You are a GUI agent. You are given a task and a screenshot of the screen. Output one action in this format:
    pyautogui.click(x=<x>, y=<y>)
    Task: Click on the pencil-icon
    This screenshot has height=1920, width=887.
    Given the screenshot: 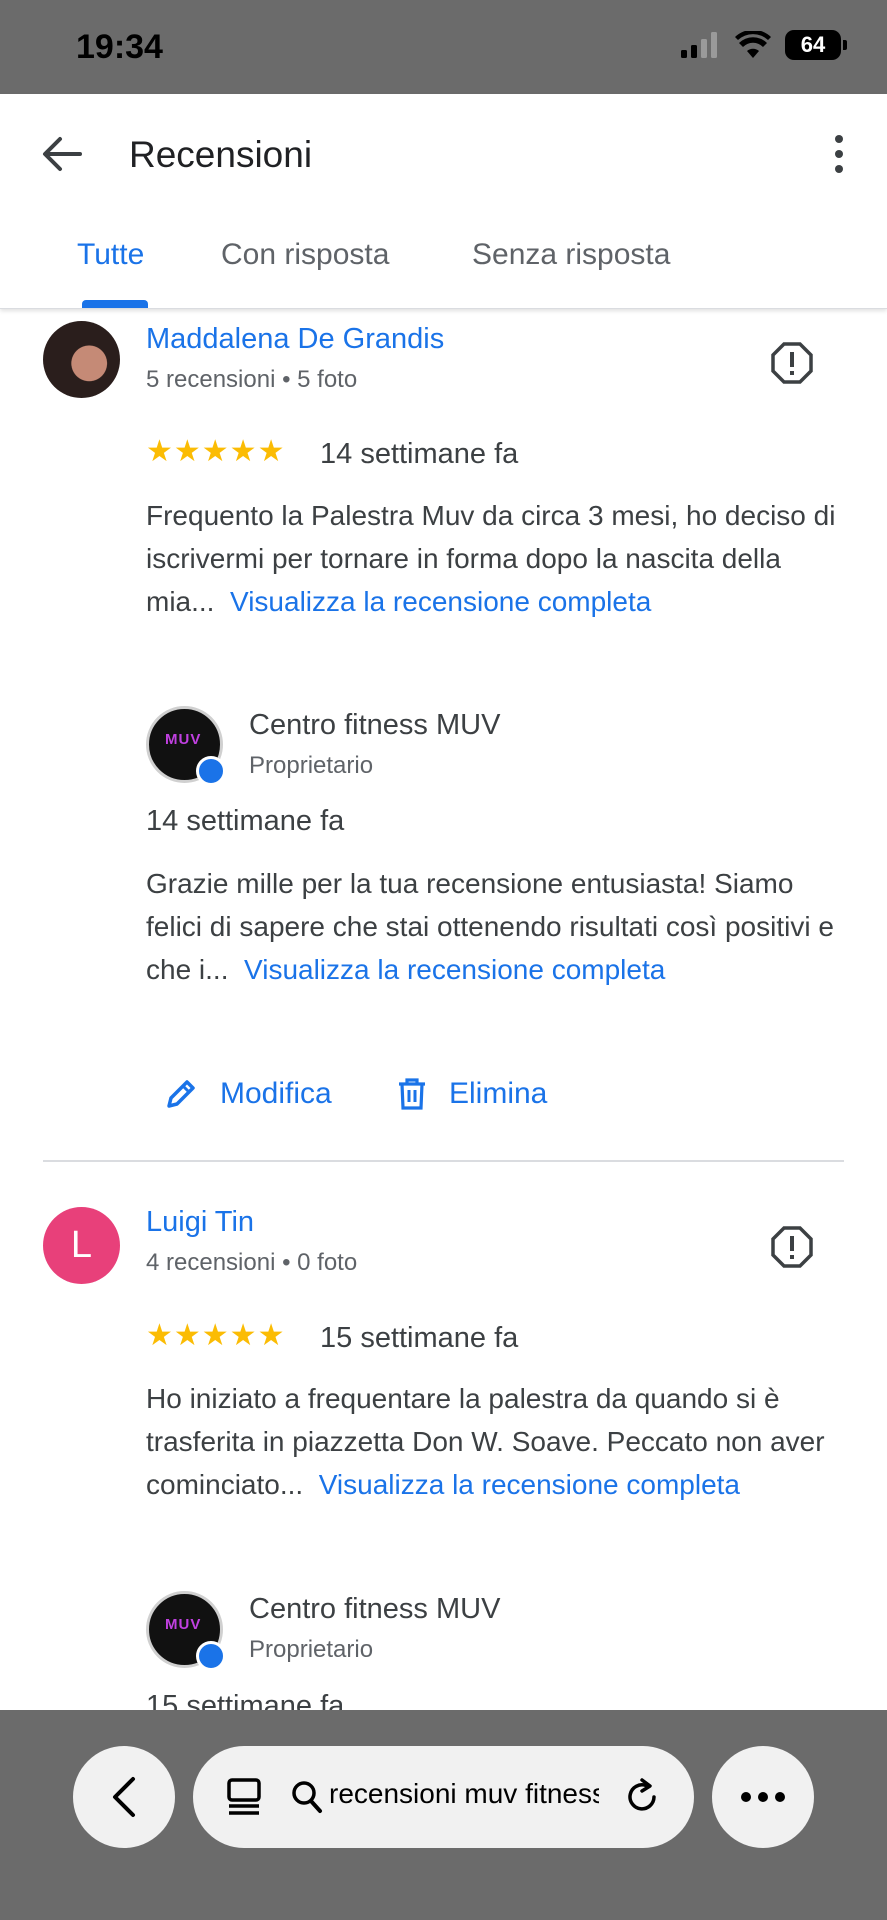 What is the action you would take?
    pyautogui.click(x=181, y=1094)
    